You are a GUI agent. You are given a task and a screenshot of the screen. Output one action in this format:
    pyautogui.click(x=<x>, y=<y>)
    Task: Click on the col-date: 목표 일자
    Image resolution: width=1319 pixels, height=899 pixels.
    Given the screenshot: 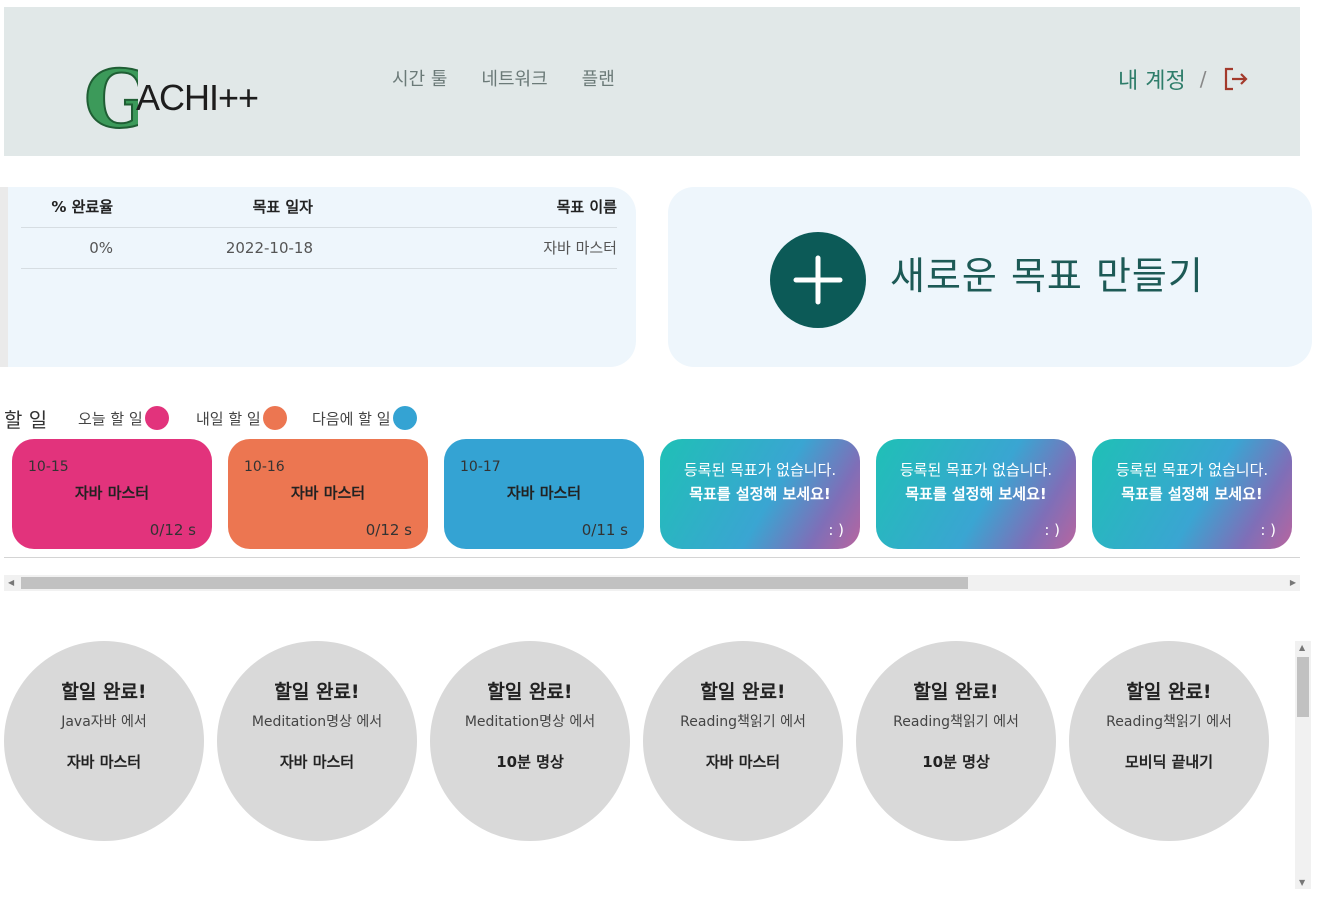 What is the action you would take?
    pyautogui.click(x=213, y=207)
    